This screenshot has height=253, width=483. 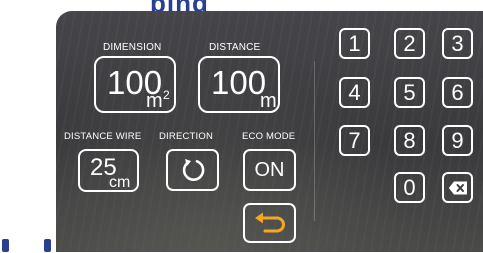 I want to click on back-button, so click(x=269, y=223).